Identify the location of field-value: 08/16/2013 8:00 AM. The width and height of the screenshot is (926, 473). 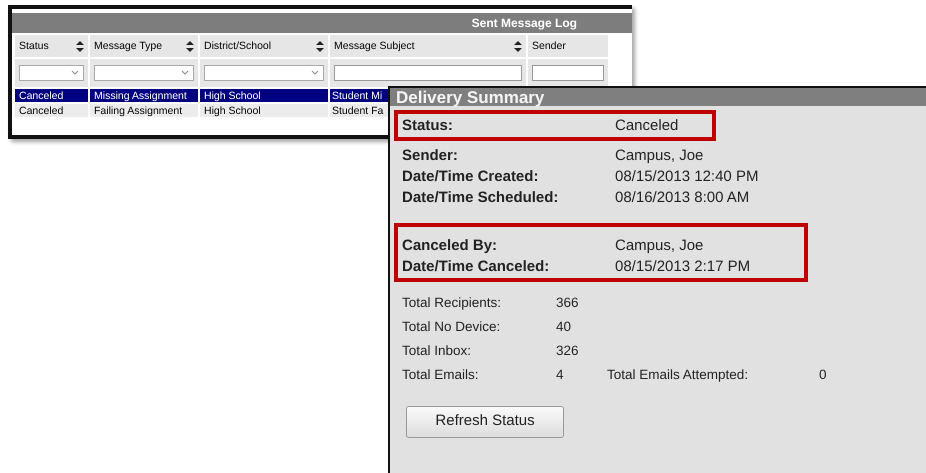
(682, 198).